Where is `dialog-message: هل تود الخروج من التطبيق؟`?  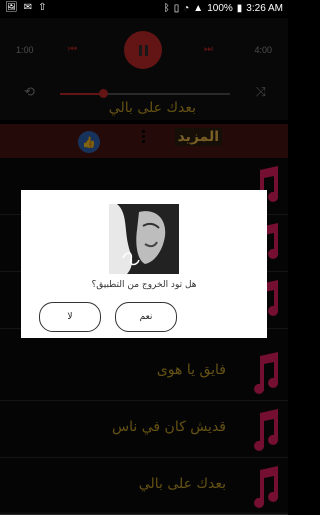
dialog-message: هل تود الخروج من التطبيق؟ is located at coordinates (144, 285).